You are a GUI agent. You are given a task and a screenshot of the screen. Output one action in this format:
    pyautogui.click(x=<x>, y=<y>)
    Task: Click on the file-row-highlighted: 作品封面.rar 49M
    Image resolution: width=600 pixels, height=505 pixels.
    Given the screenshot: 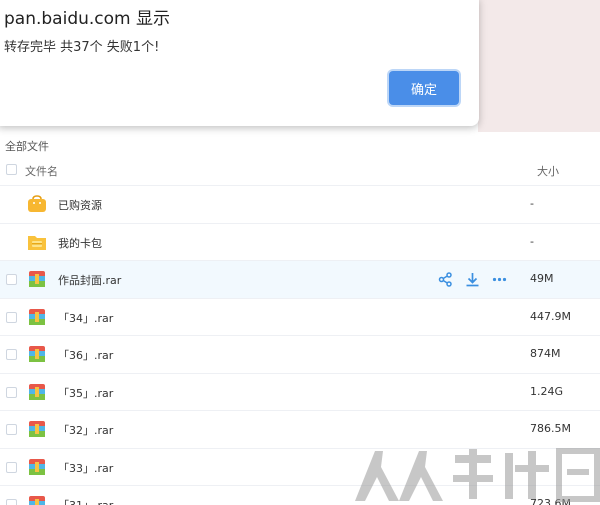 What is the action you would take?
    pyautogui.click(x=300, y=280)
    